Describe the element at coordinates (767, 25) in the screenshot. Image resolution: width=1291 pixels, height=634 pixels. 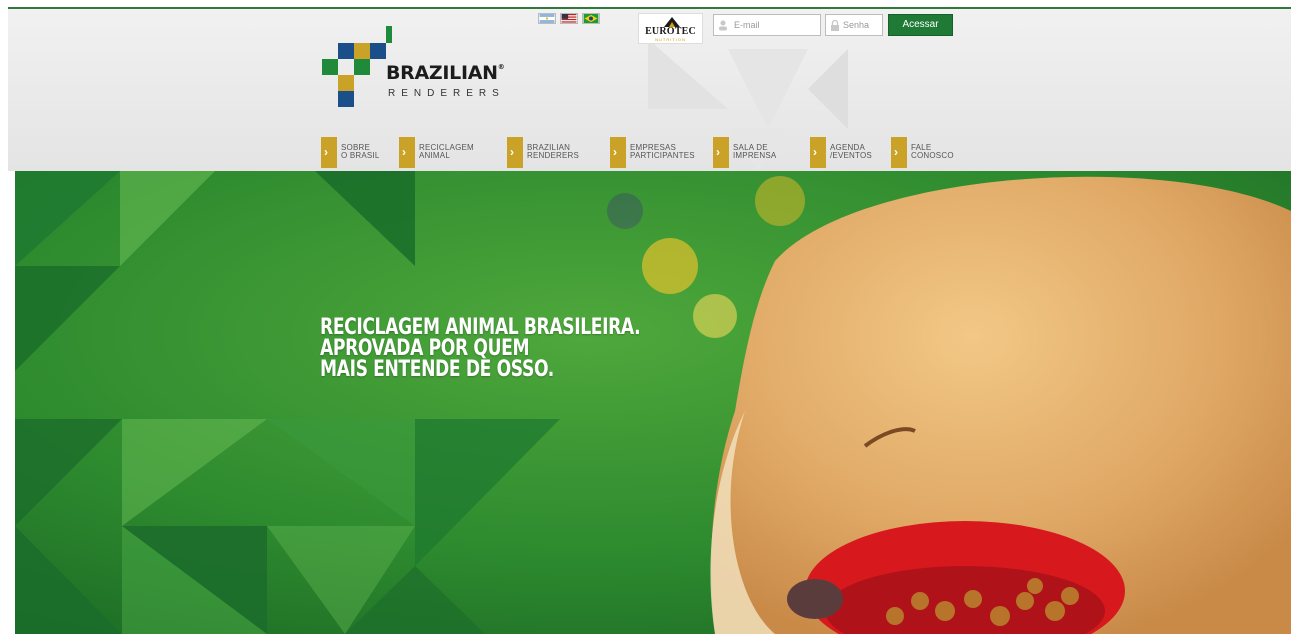
I see `email-field: E-mail` at that location.